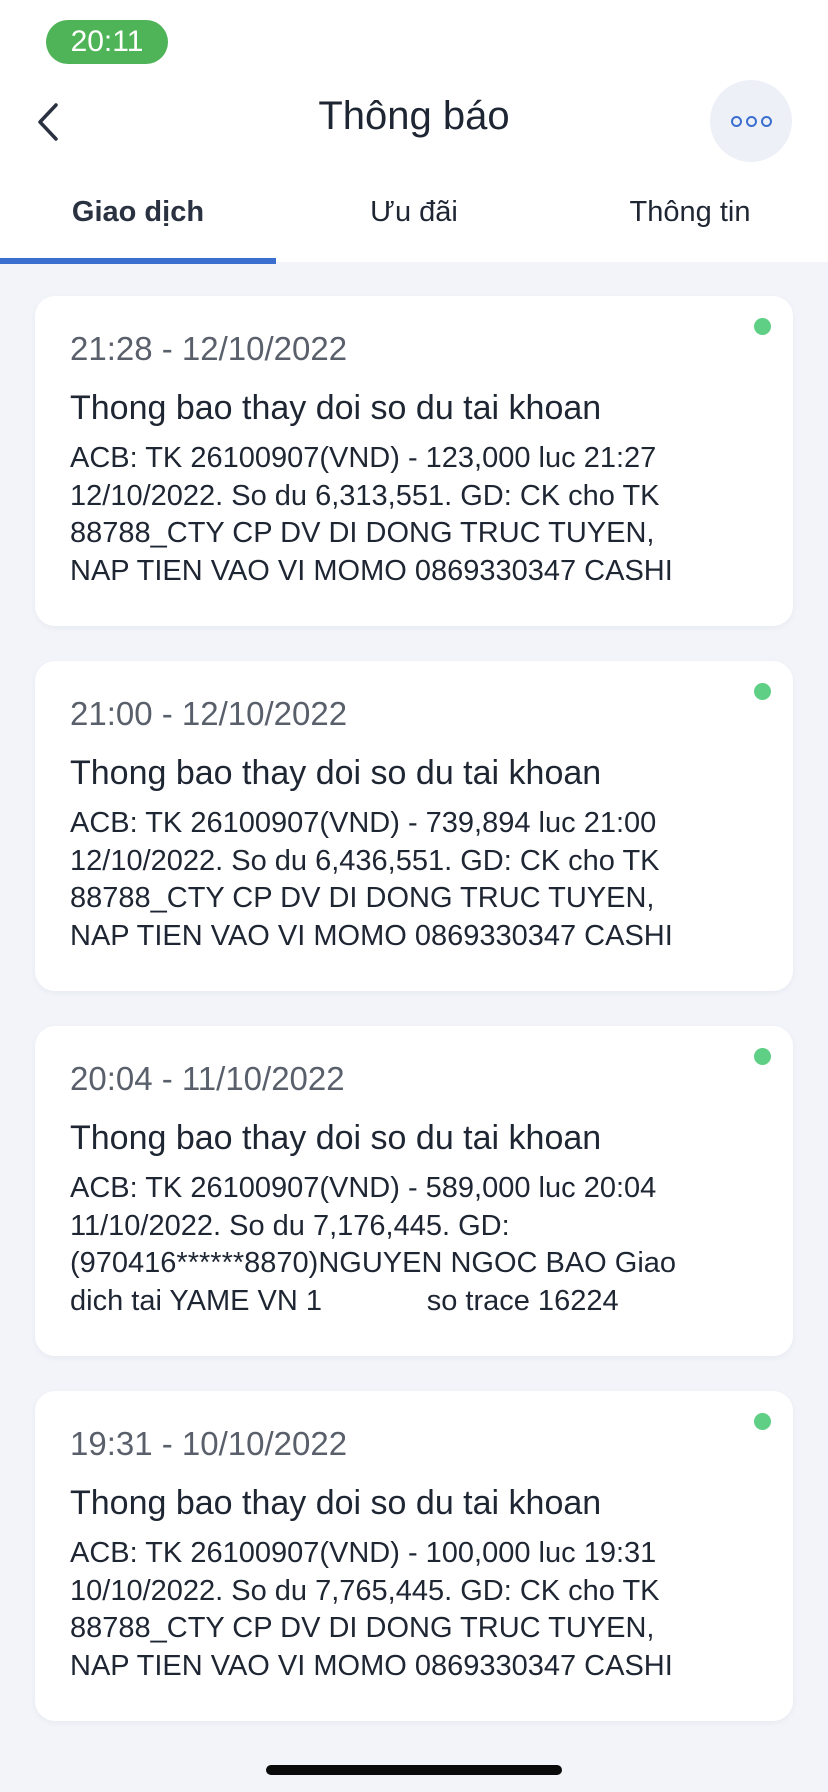 The height and width of the screenshot is (1792, 828). I want to click on tab-offers: Ưu đãi, so click(414, 226).